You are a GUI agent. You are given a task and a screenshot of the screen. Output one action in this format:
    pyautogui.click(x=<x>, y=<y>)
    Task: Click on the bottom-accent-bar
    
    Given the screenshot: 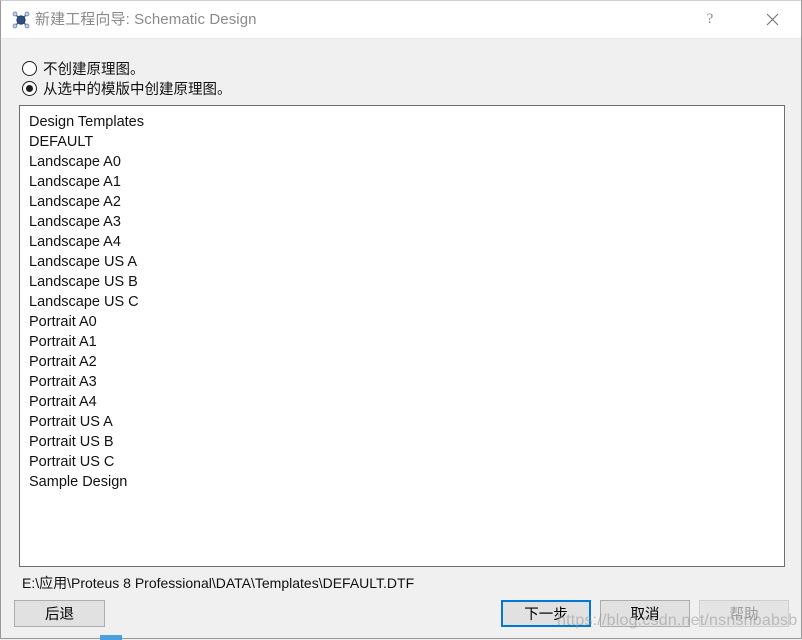 What is the action you would take?
    pyautogui.click(x=111, y=637)
    